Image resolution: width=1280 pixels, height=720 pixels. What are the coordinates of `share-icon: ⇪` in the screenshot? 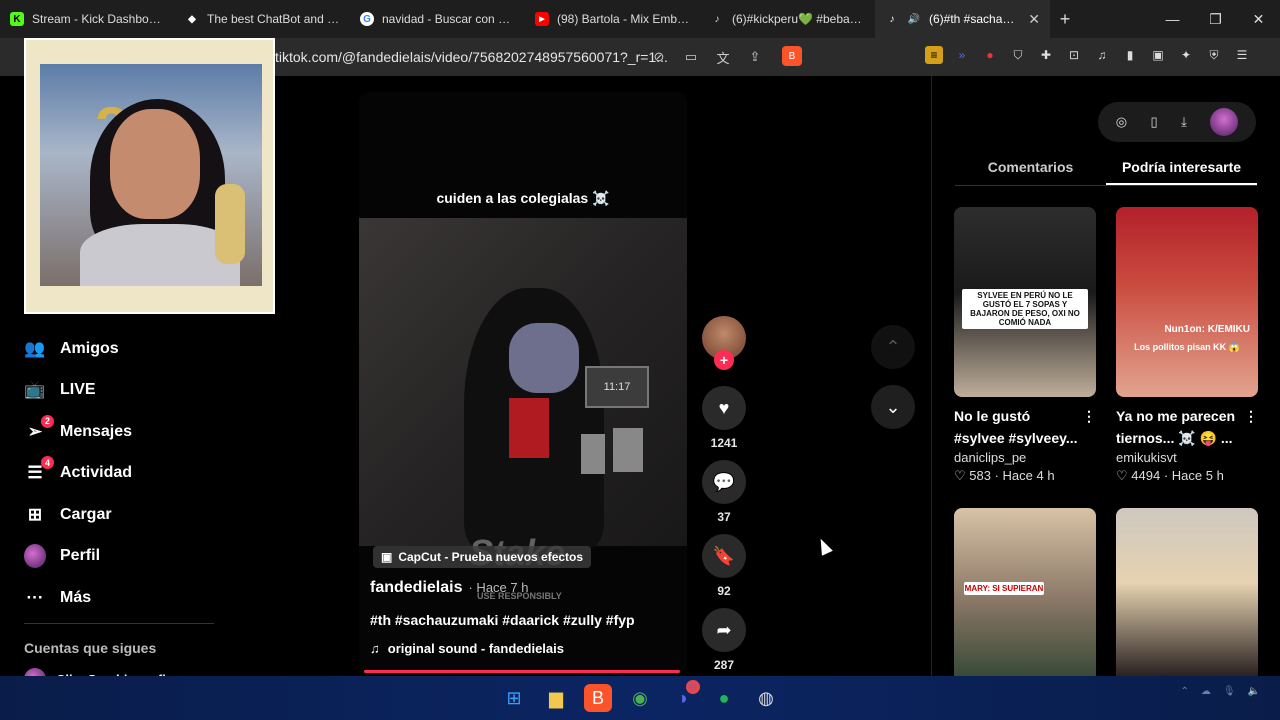 It's located at (755, 57).